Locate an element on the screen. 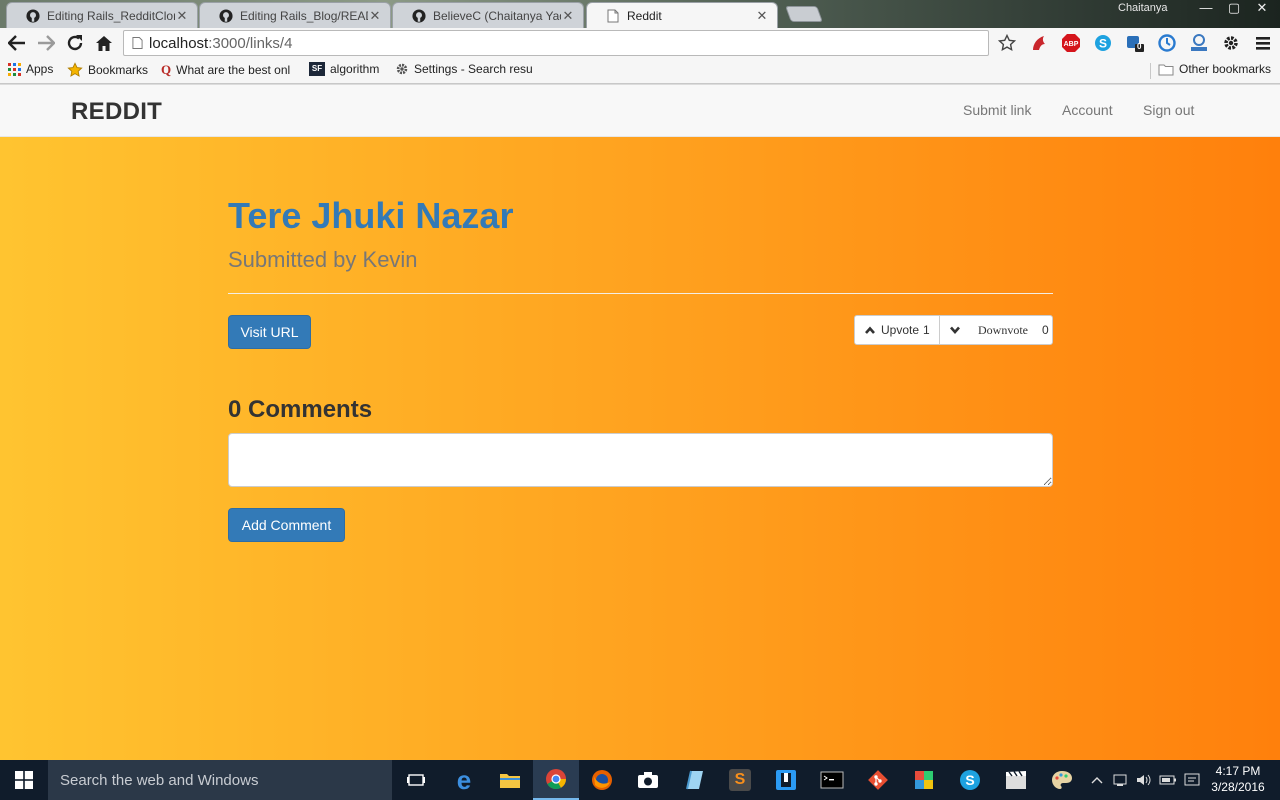 The height and width of the screenshot is (800, 1280). taskbar-clock: 4:17 PM 3/28/2016 is located at coordinates (1238, 779).